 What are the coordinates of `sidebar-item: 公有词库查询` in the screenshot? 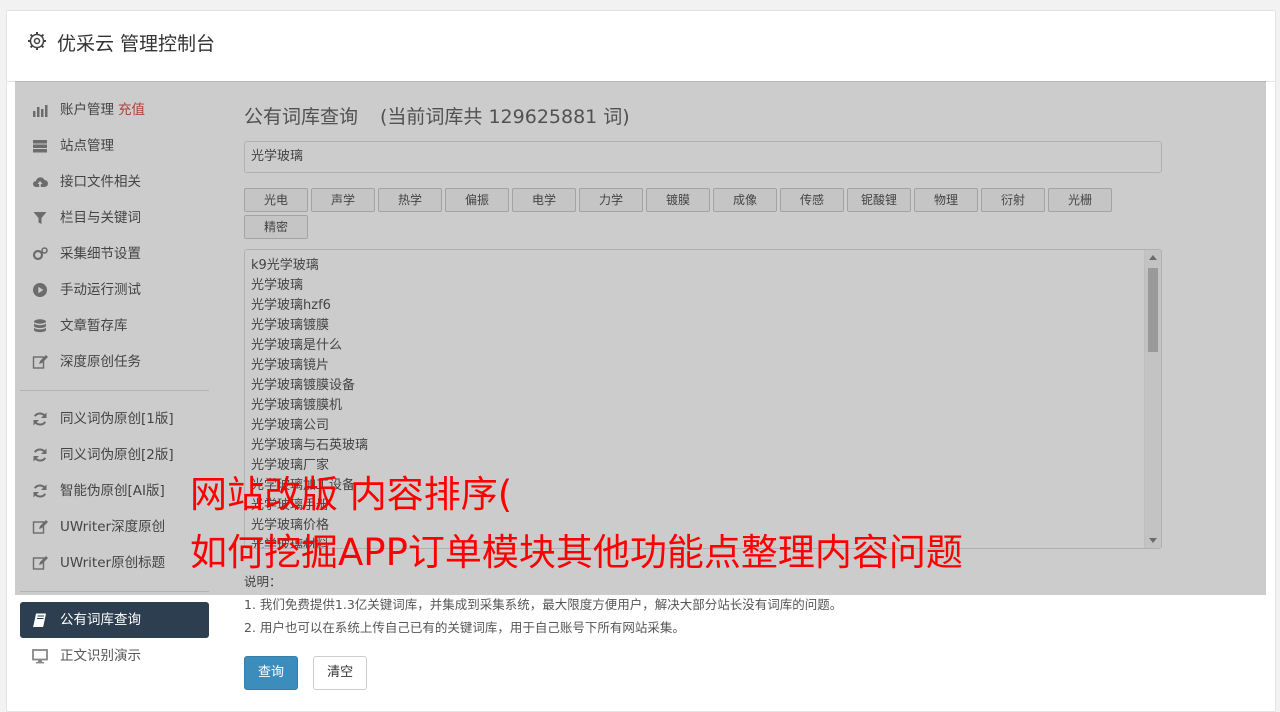 It's located at (114, 620).